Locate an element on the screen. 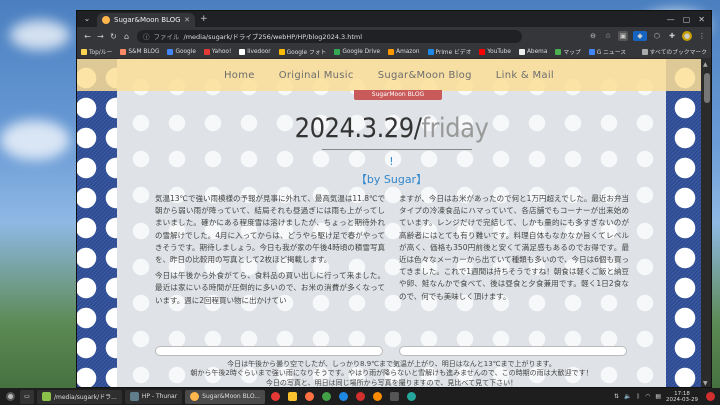 This screenshot has width=720, height=405. bookmark-item: Top/ルー is located at coordinates (96, 51).